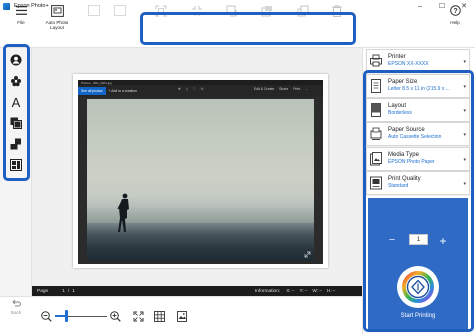 The width and height of the screenshot is (475, 334). I want to click on help-icon: ?, so click(455, 10).